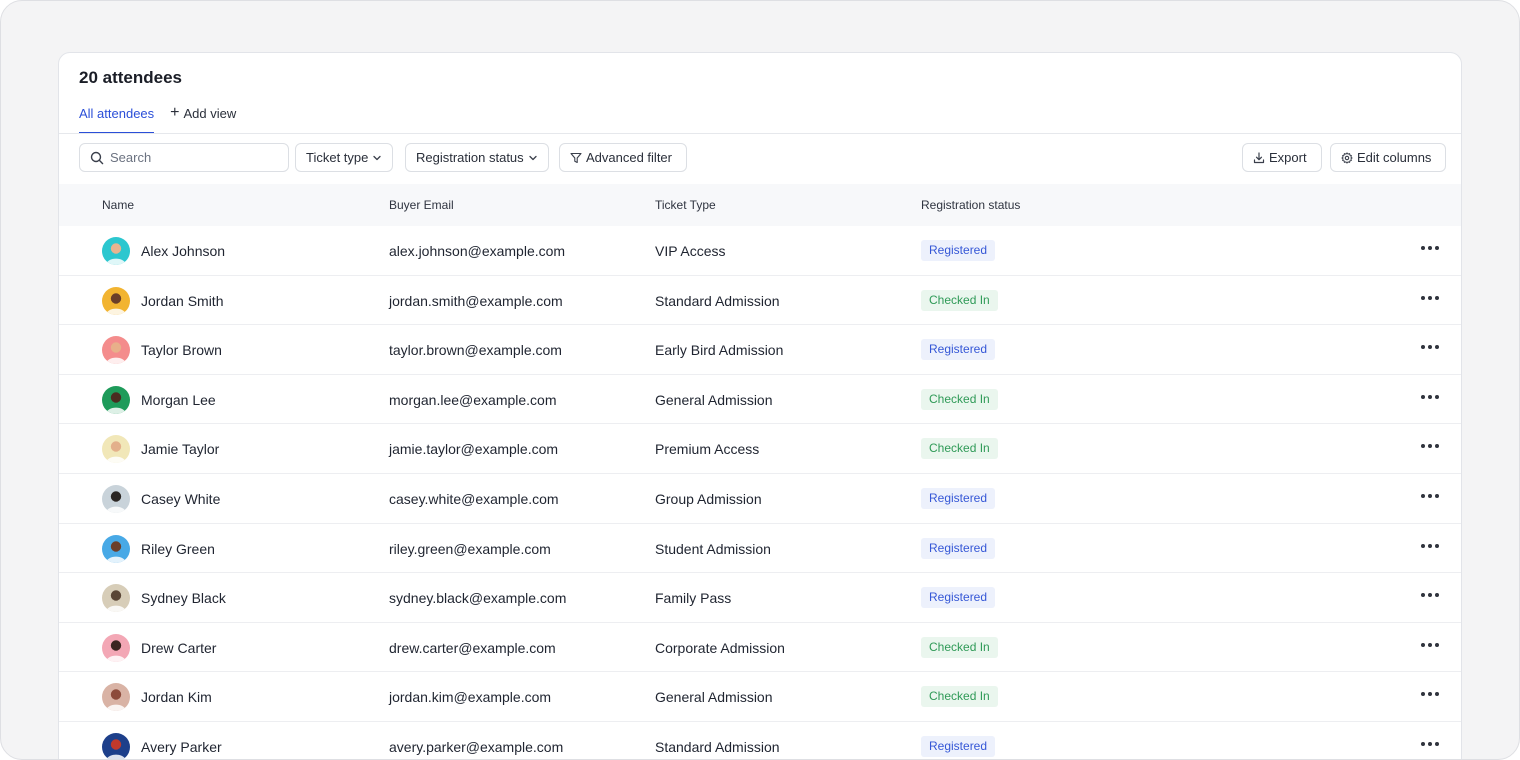  I want to click on column-header-buyer-email: Buyer Email, so click(421, 205).